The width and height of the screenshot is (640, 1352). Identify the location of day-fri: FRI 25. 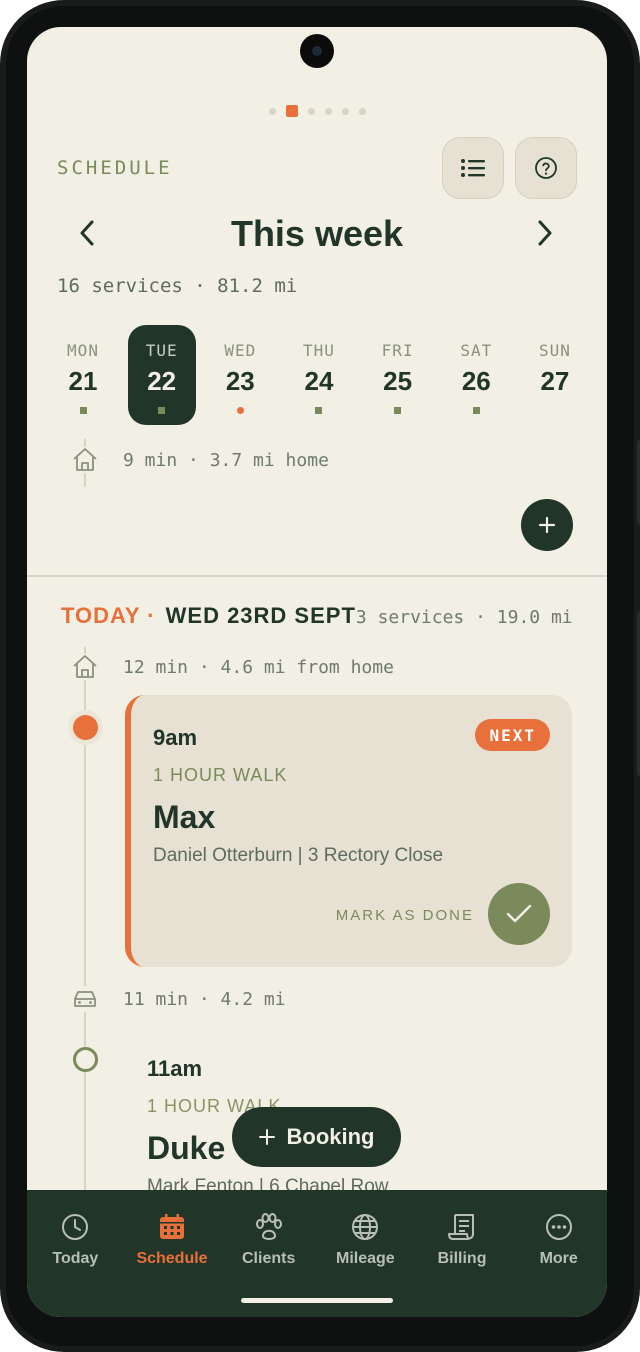
(398, 375).